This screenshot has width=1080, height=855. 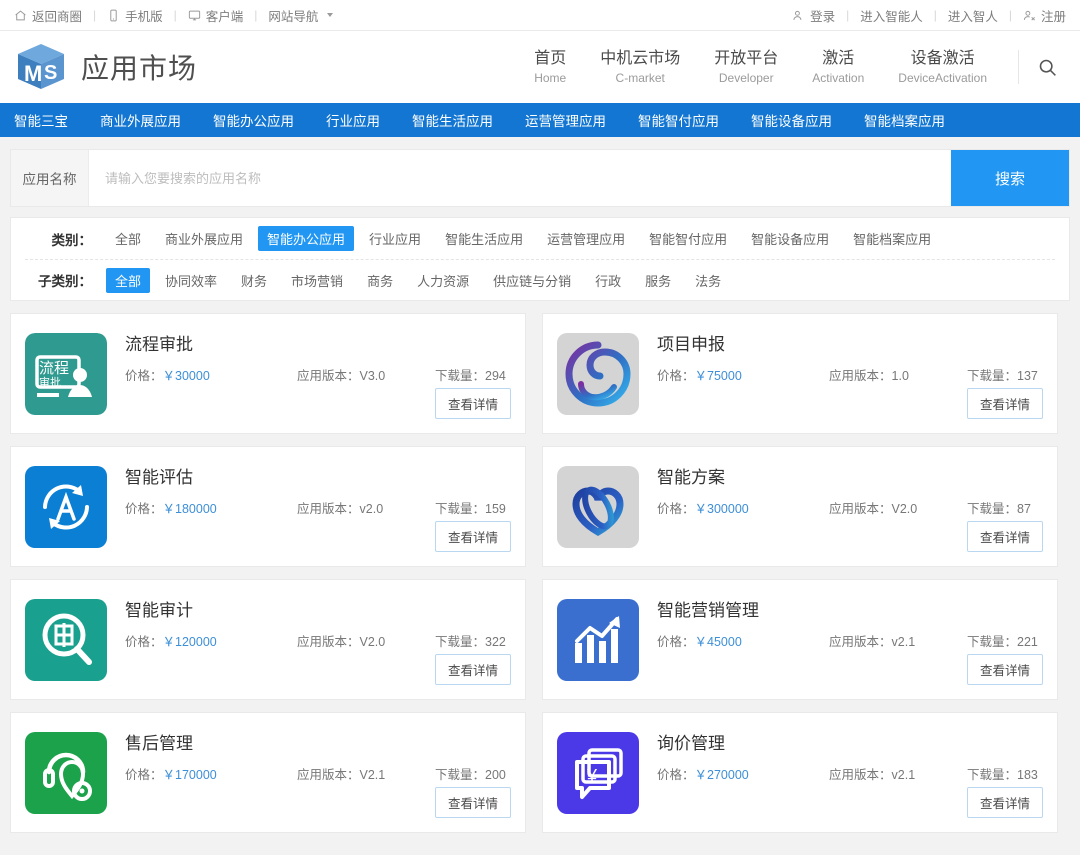 What do you see at coordinates (140, 120) in the screenshot?
I see `catbar-item-1: 商业外展应用` at bounding box center [140, 120].